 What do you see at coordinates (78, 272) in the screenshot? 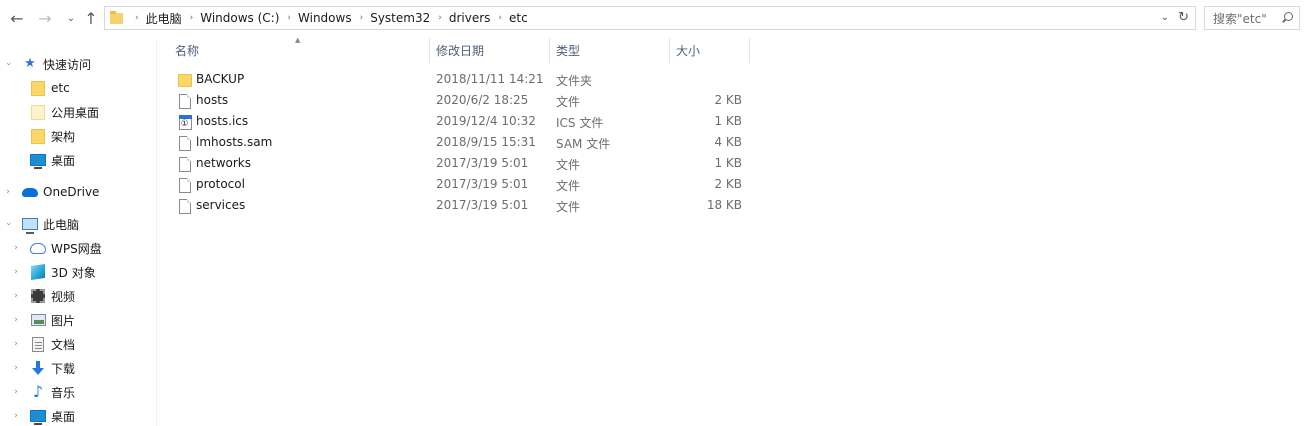
I see `nav-pc-item-3d-objects: › 3D 对象` at bounding box center [78, 272].